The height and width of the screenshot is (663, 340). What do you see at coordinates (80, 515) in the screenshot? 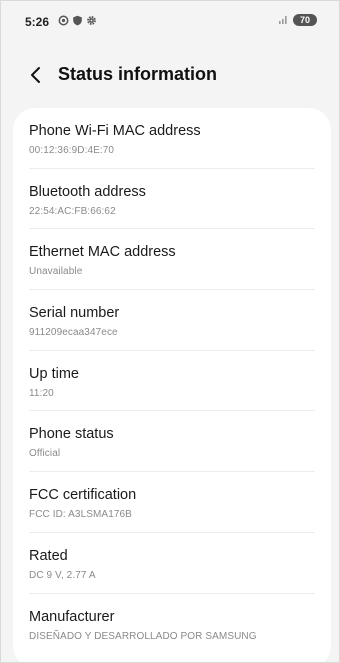
I see `item-value: FCC ID: A3LSMA176B` at bounding box center [80, 515].